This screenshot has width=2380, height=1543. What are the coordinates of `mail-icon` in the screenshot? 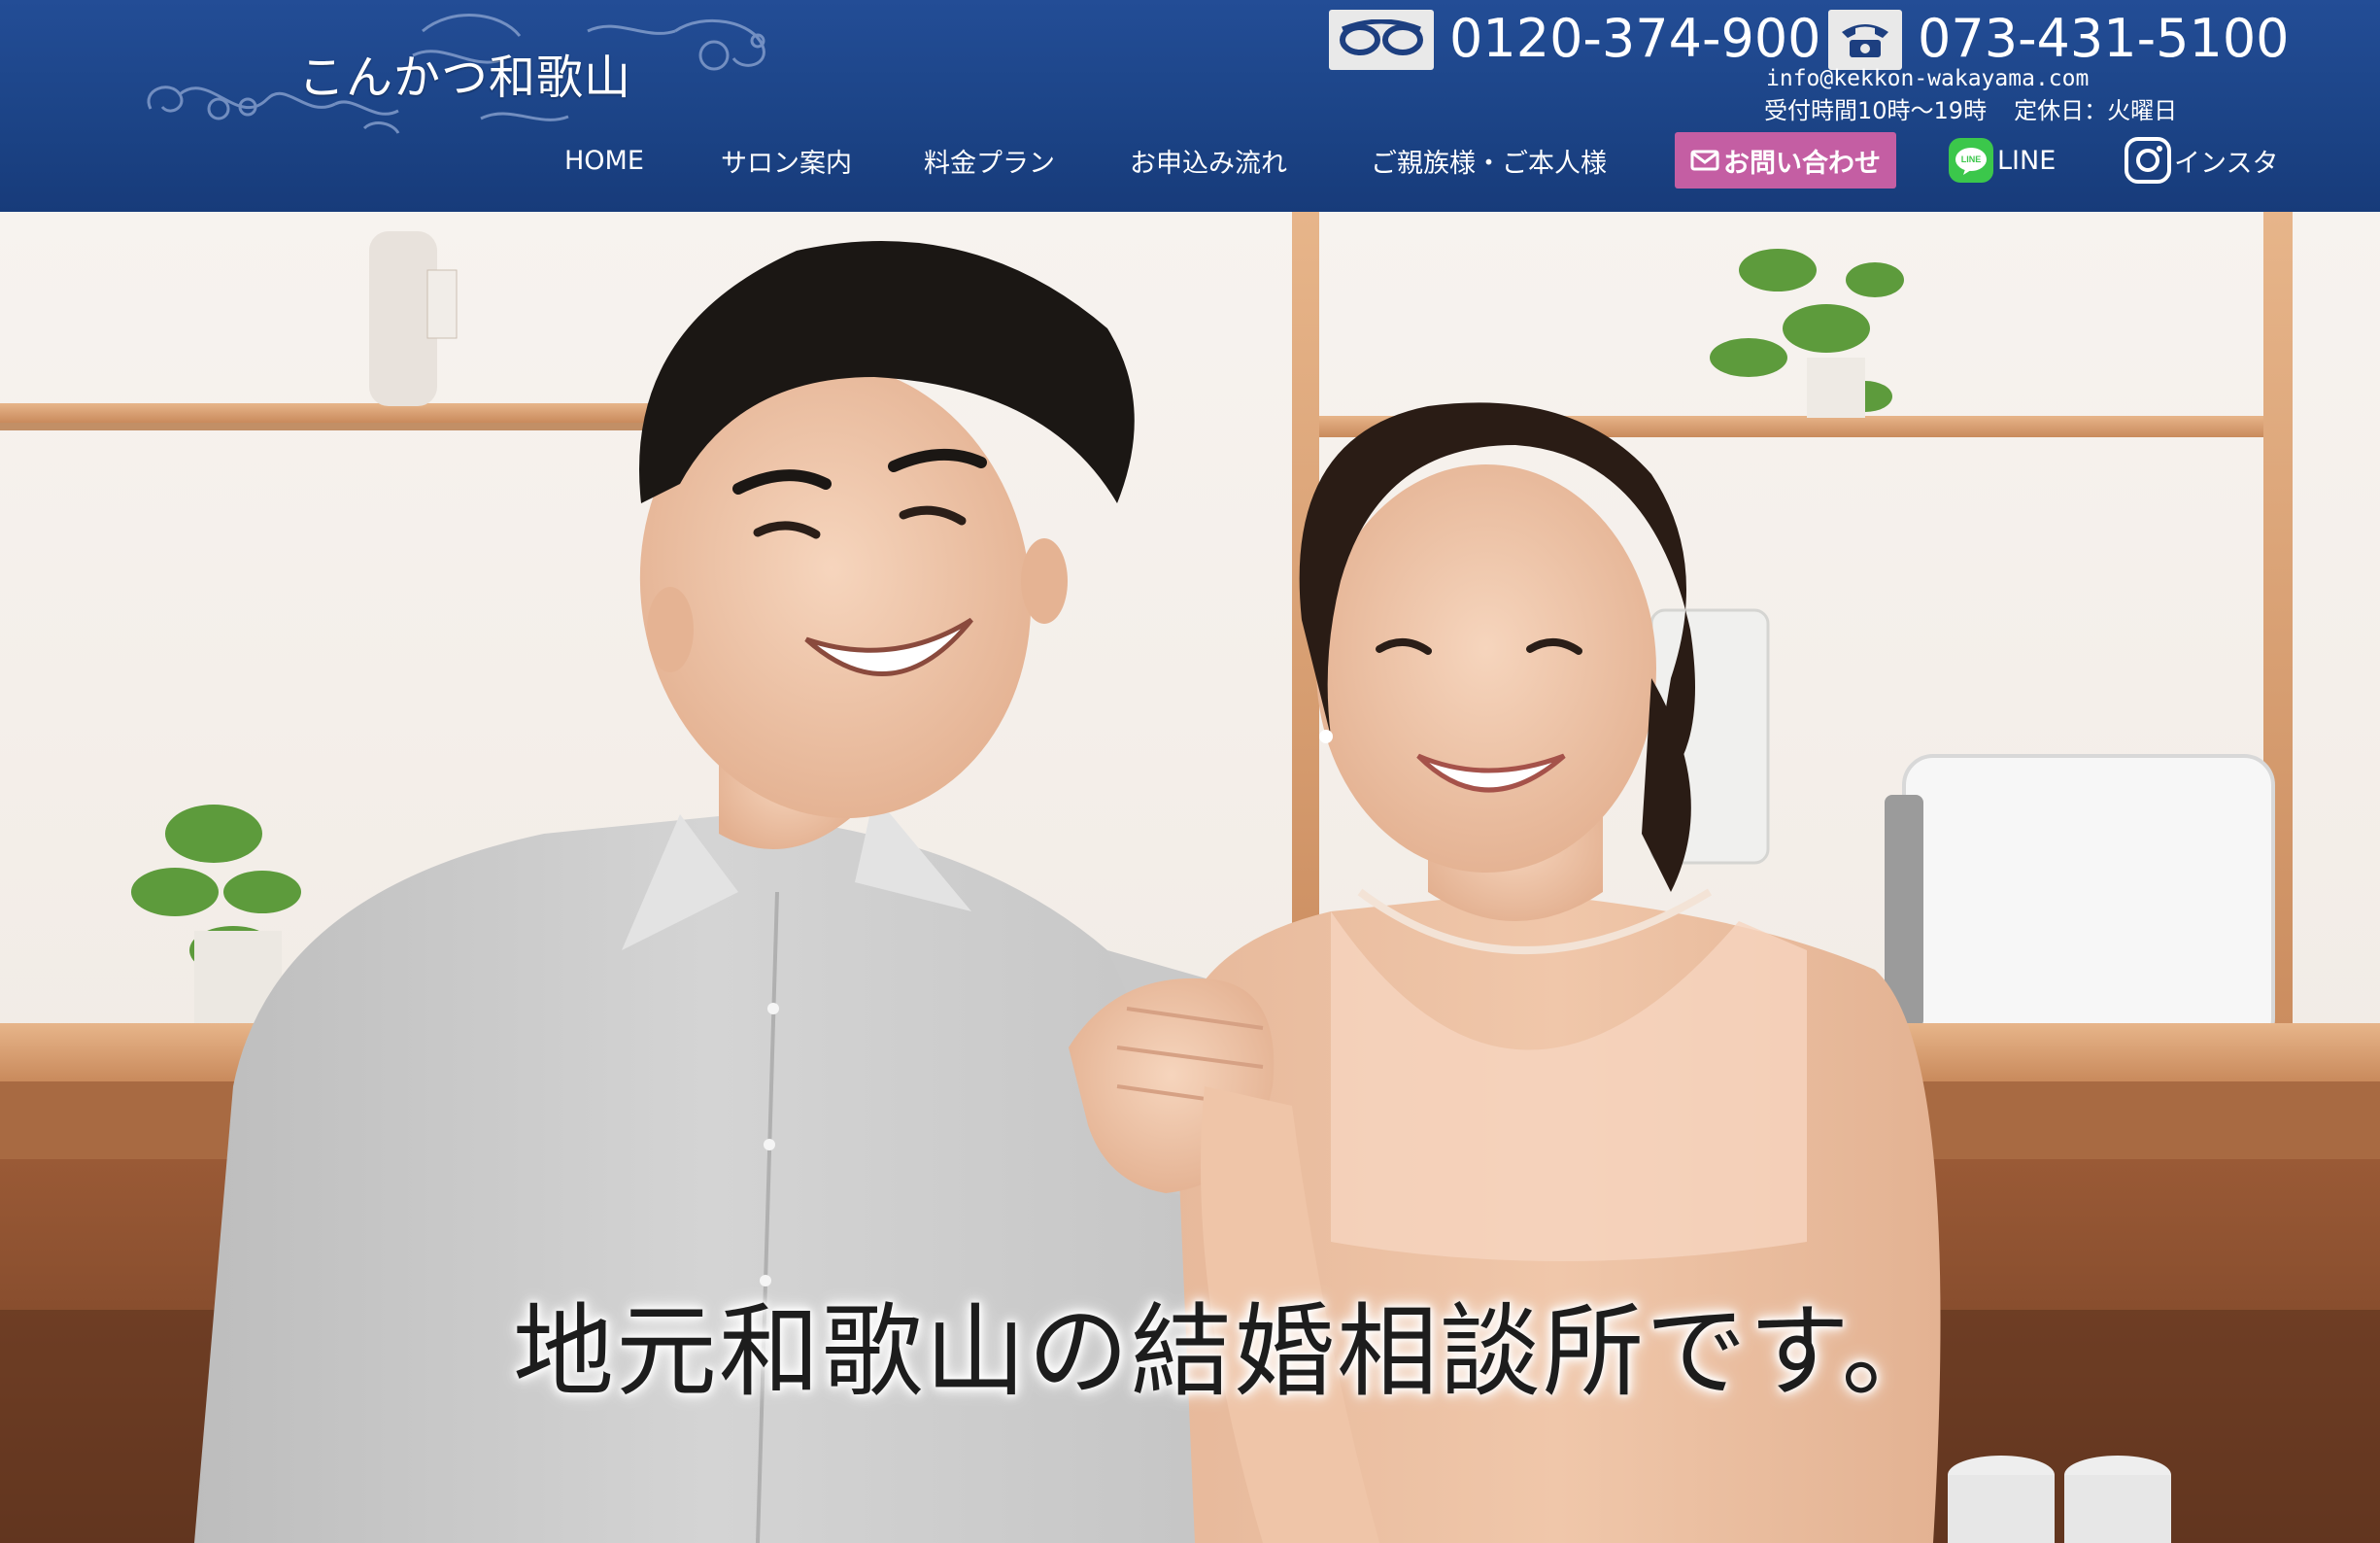 It's located at (1704, 160).